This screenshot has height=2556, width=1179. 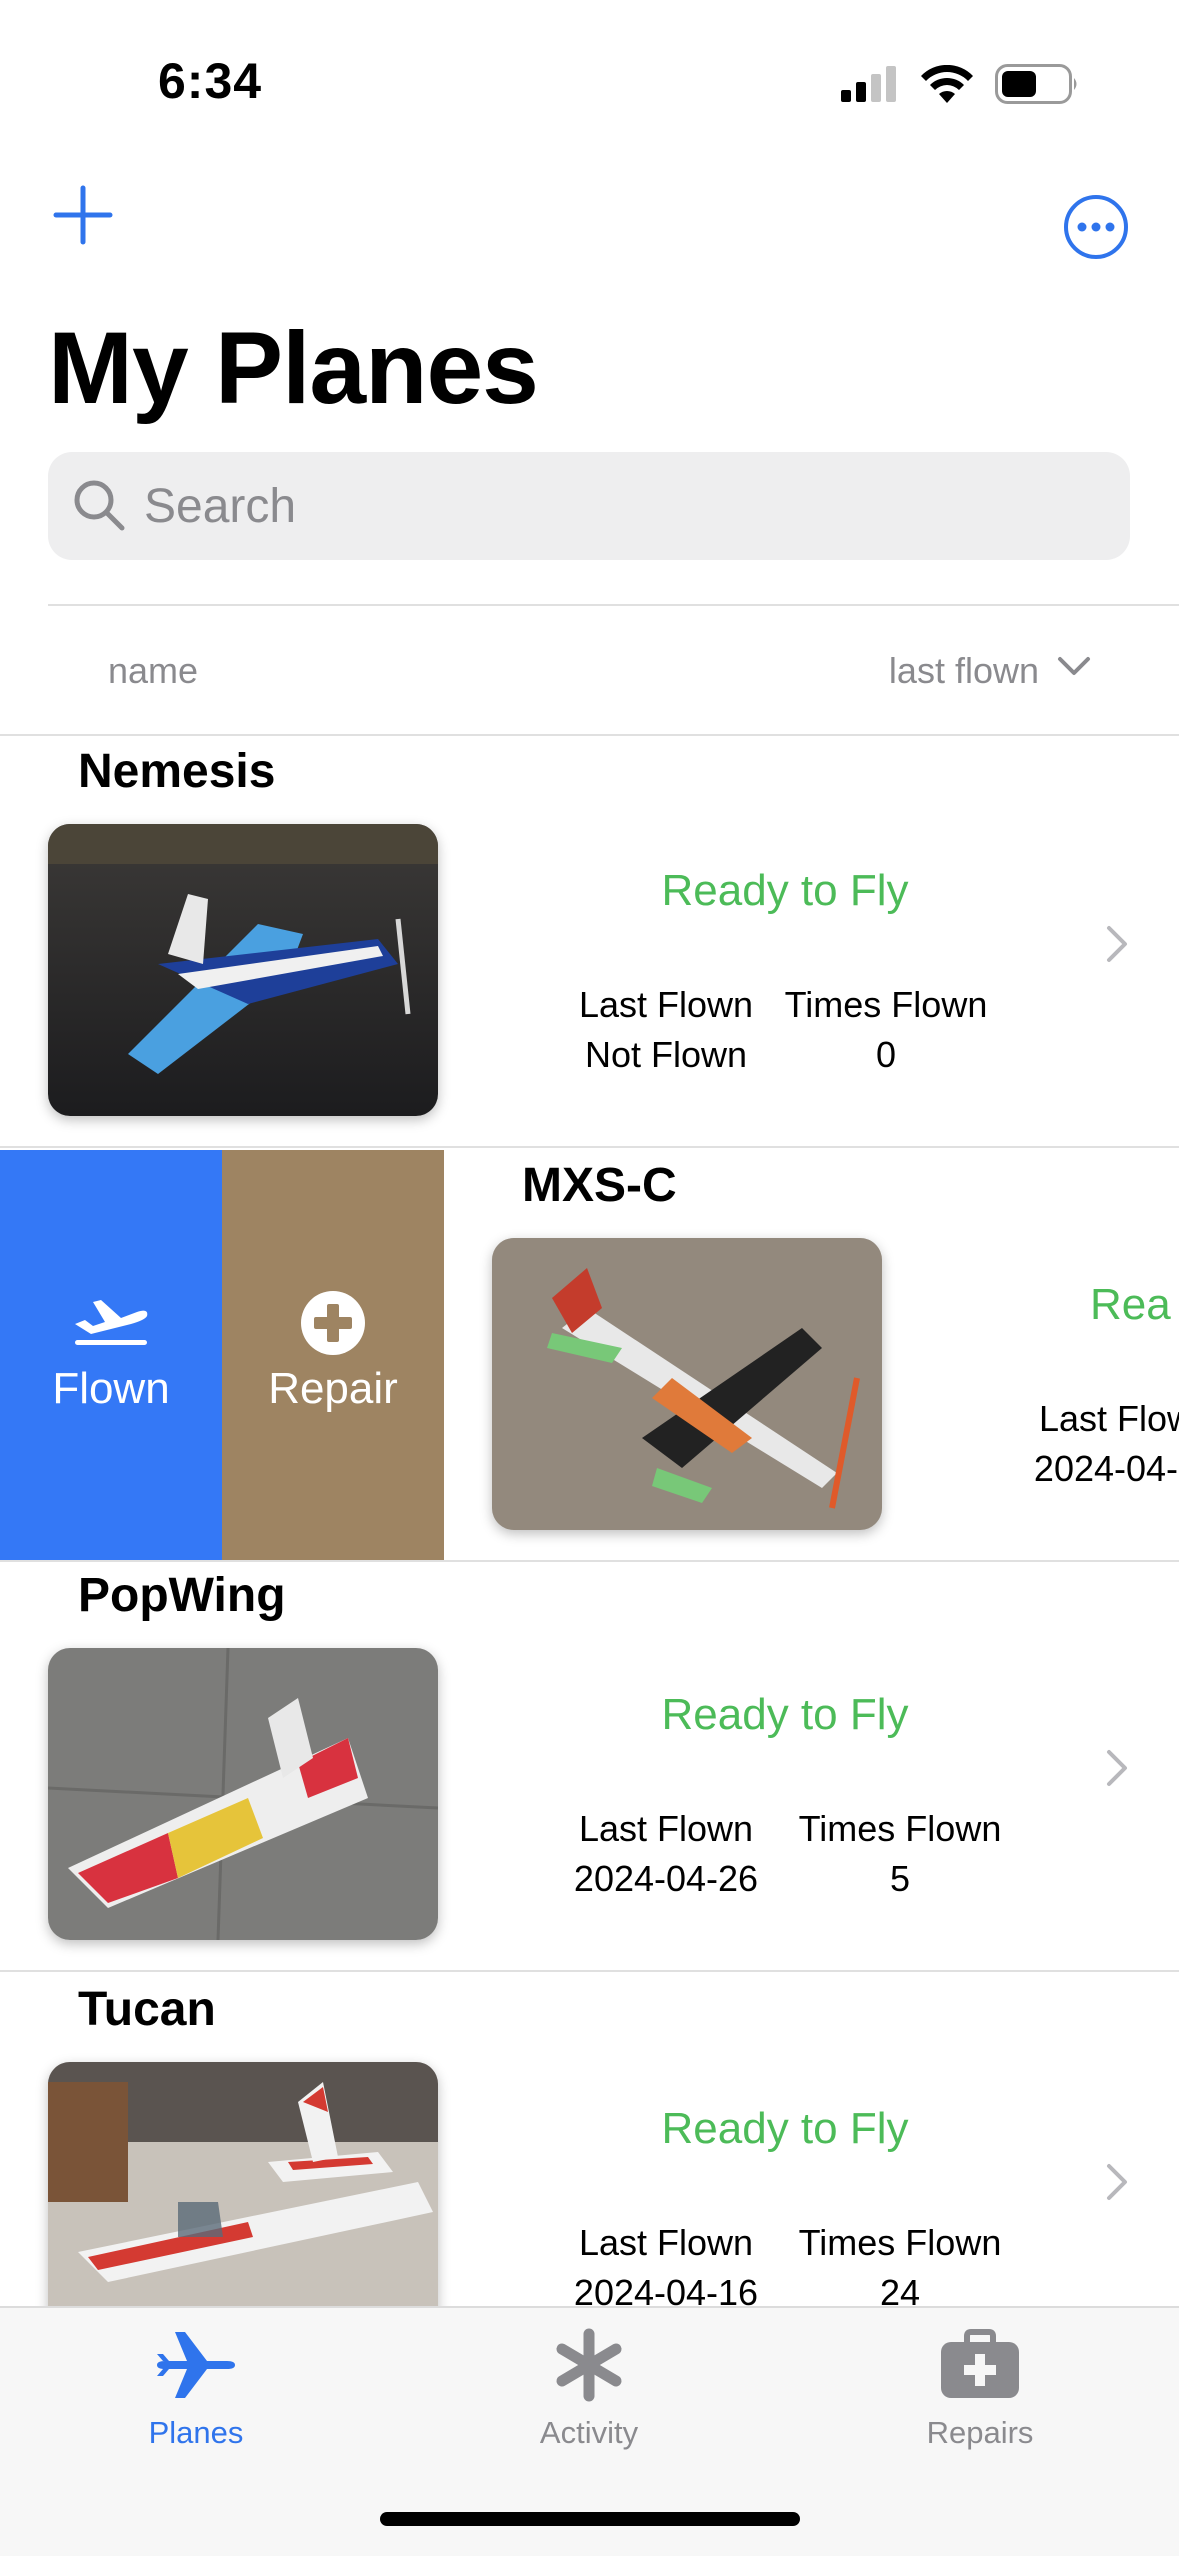 I want to click on tab-activity: Activity, so click(x=589, y=2389).